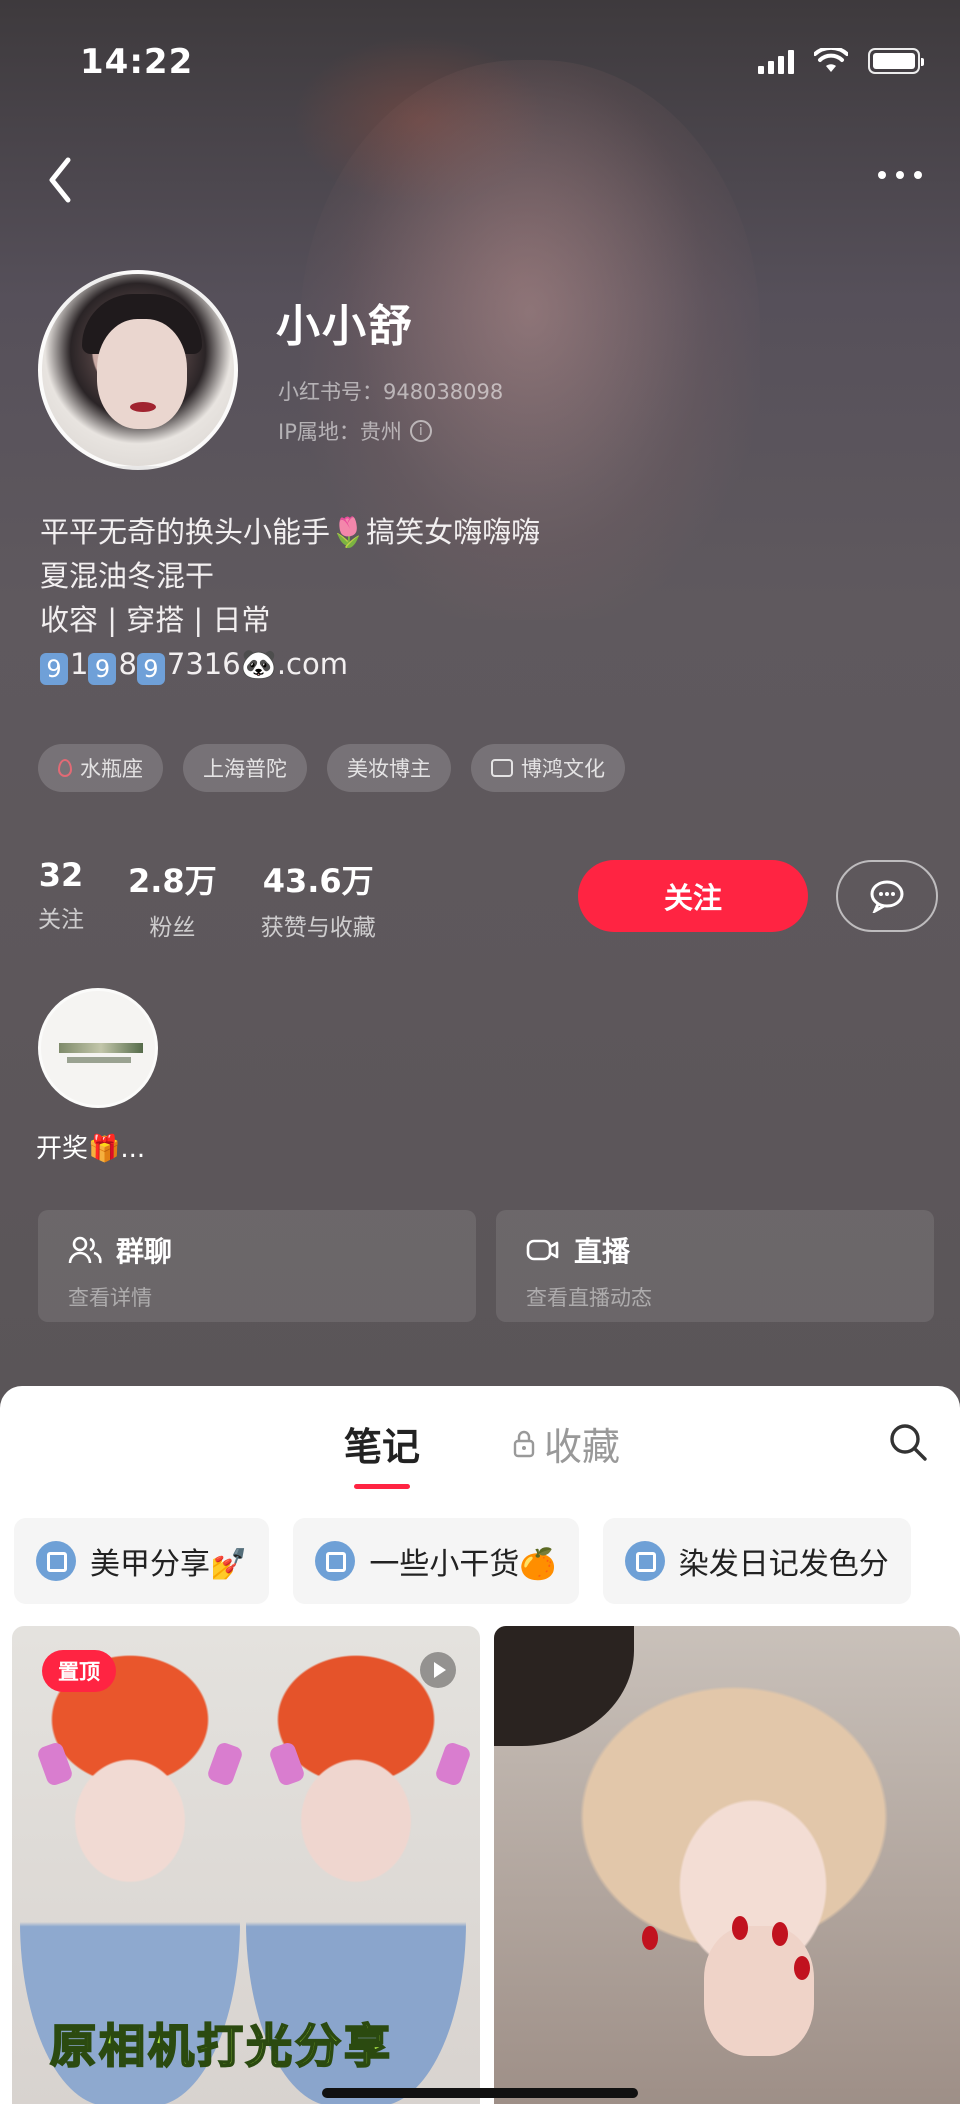 Image resolution: width=960 pixels, height=2104 pixels. What do you see at coordinates (144, 1251) in the screenshot?
I see `card-title: 群聊` at bounding box center [144, 1251].